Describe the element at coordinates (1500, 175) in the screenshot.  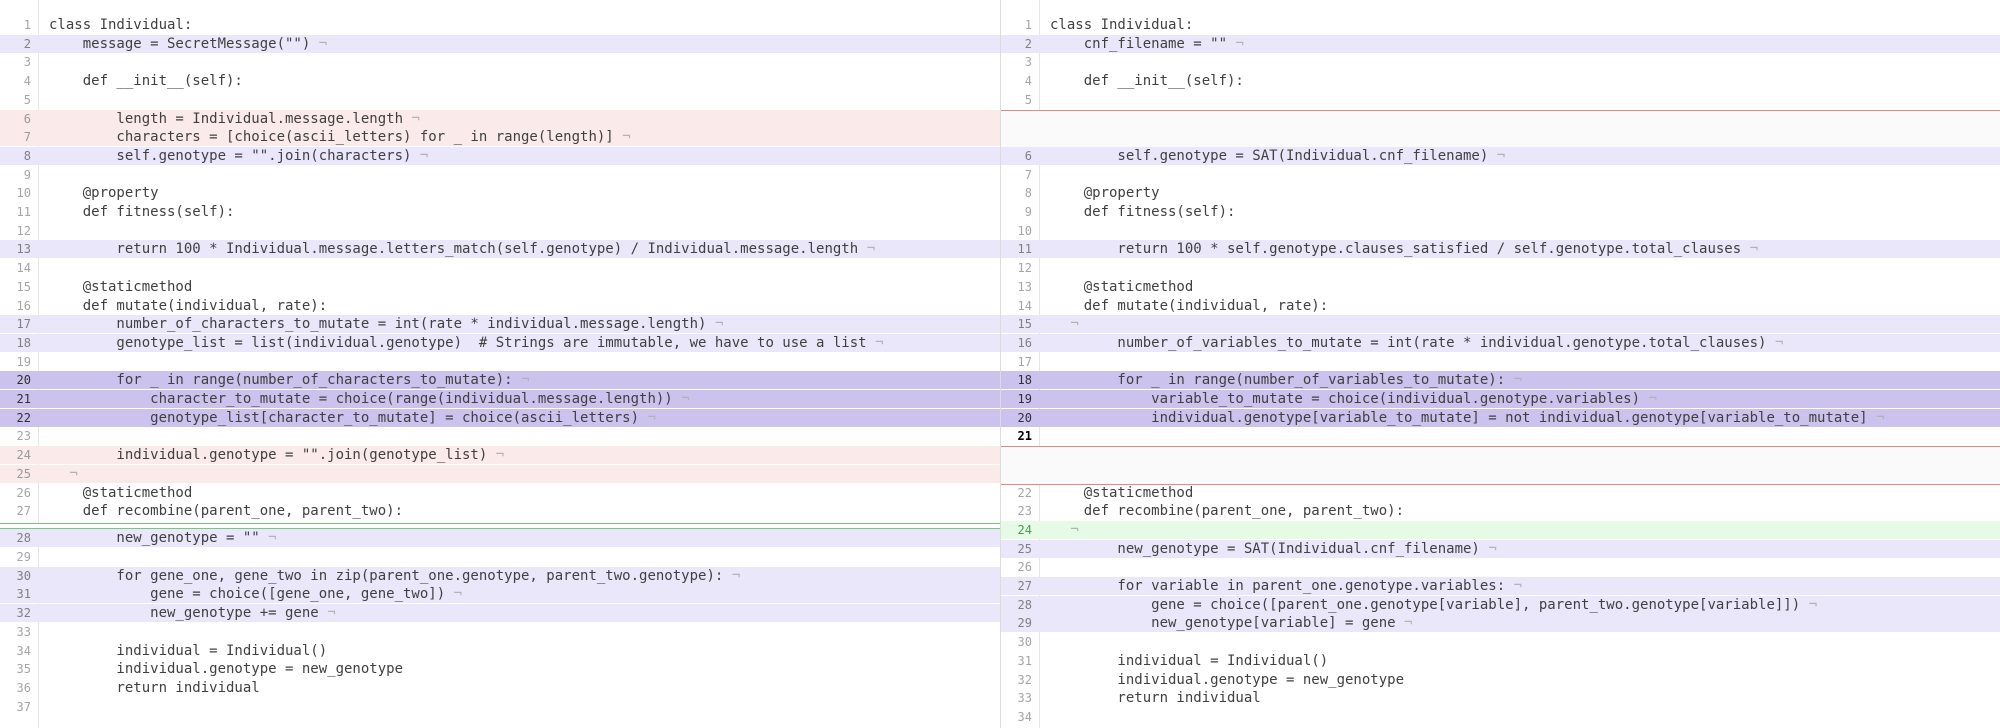
I see `right-code-line: 7` at that location.